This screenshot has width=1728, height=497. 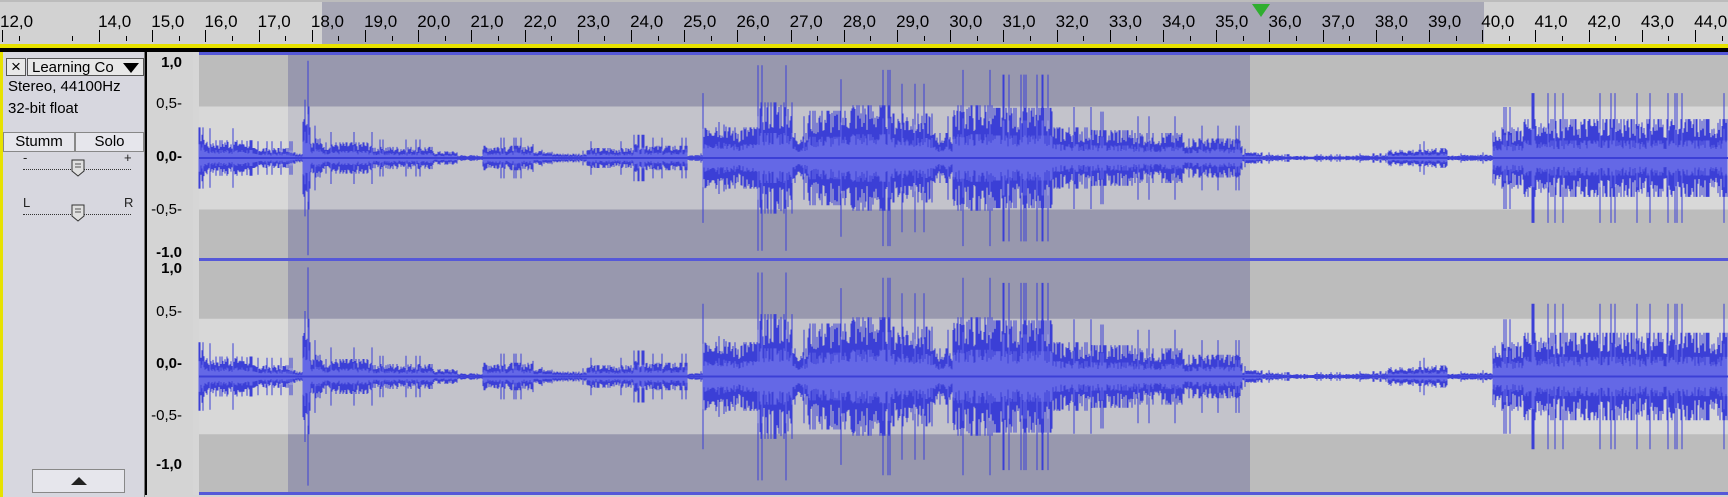 What do you see at coordinates (1179, 21) in the screenshot?
I see `ruler-label: 34,0` at bounding box center [1179, 21].